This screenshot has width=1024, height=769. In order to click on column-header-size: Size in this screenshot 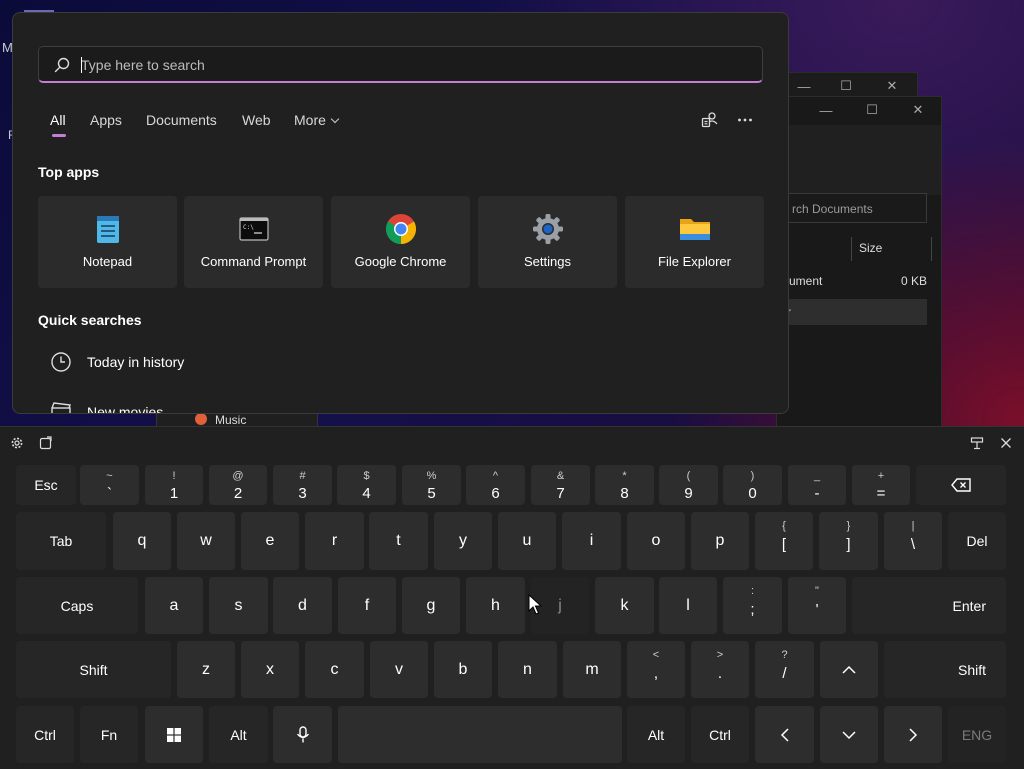, I will do `click(870, 248)`.